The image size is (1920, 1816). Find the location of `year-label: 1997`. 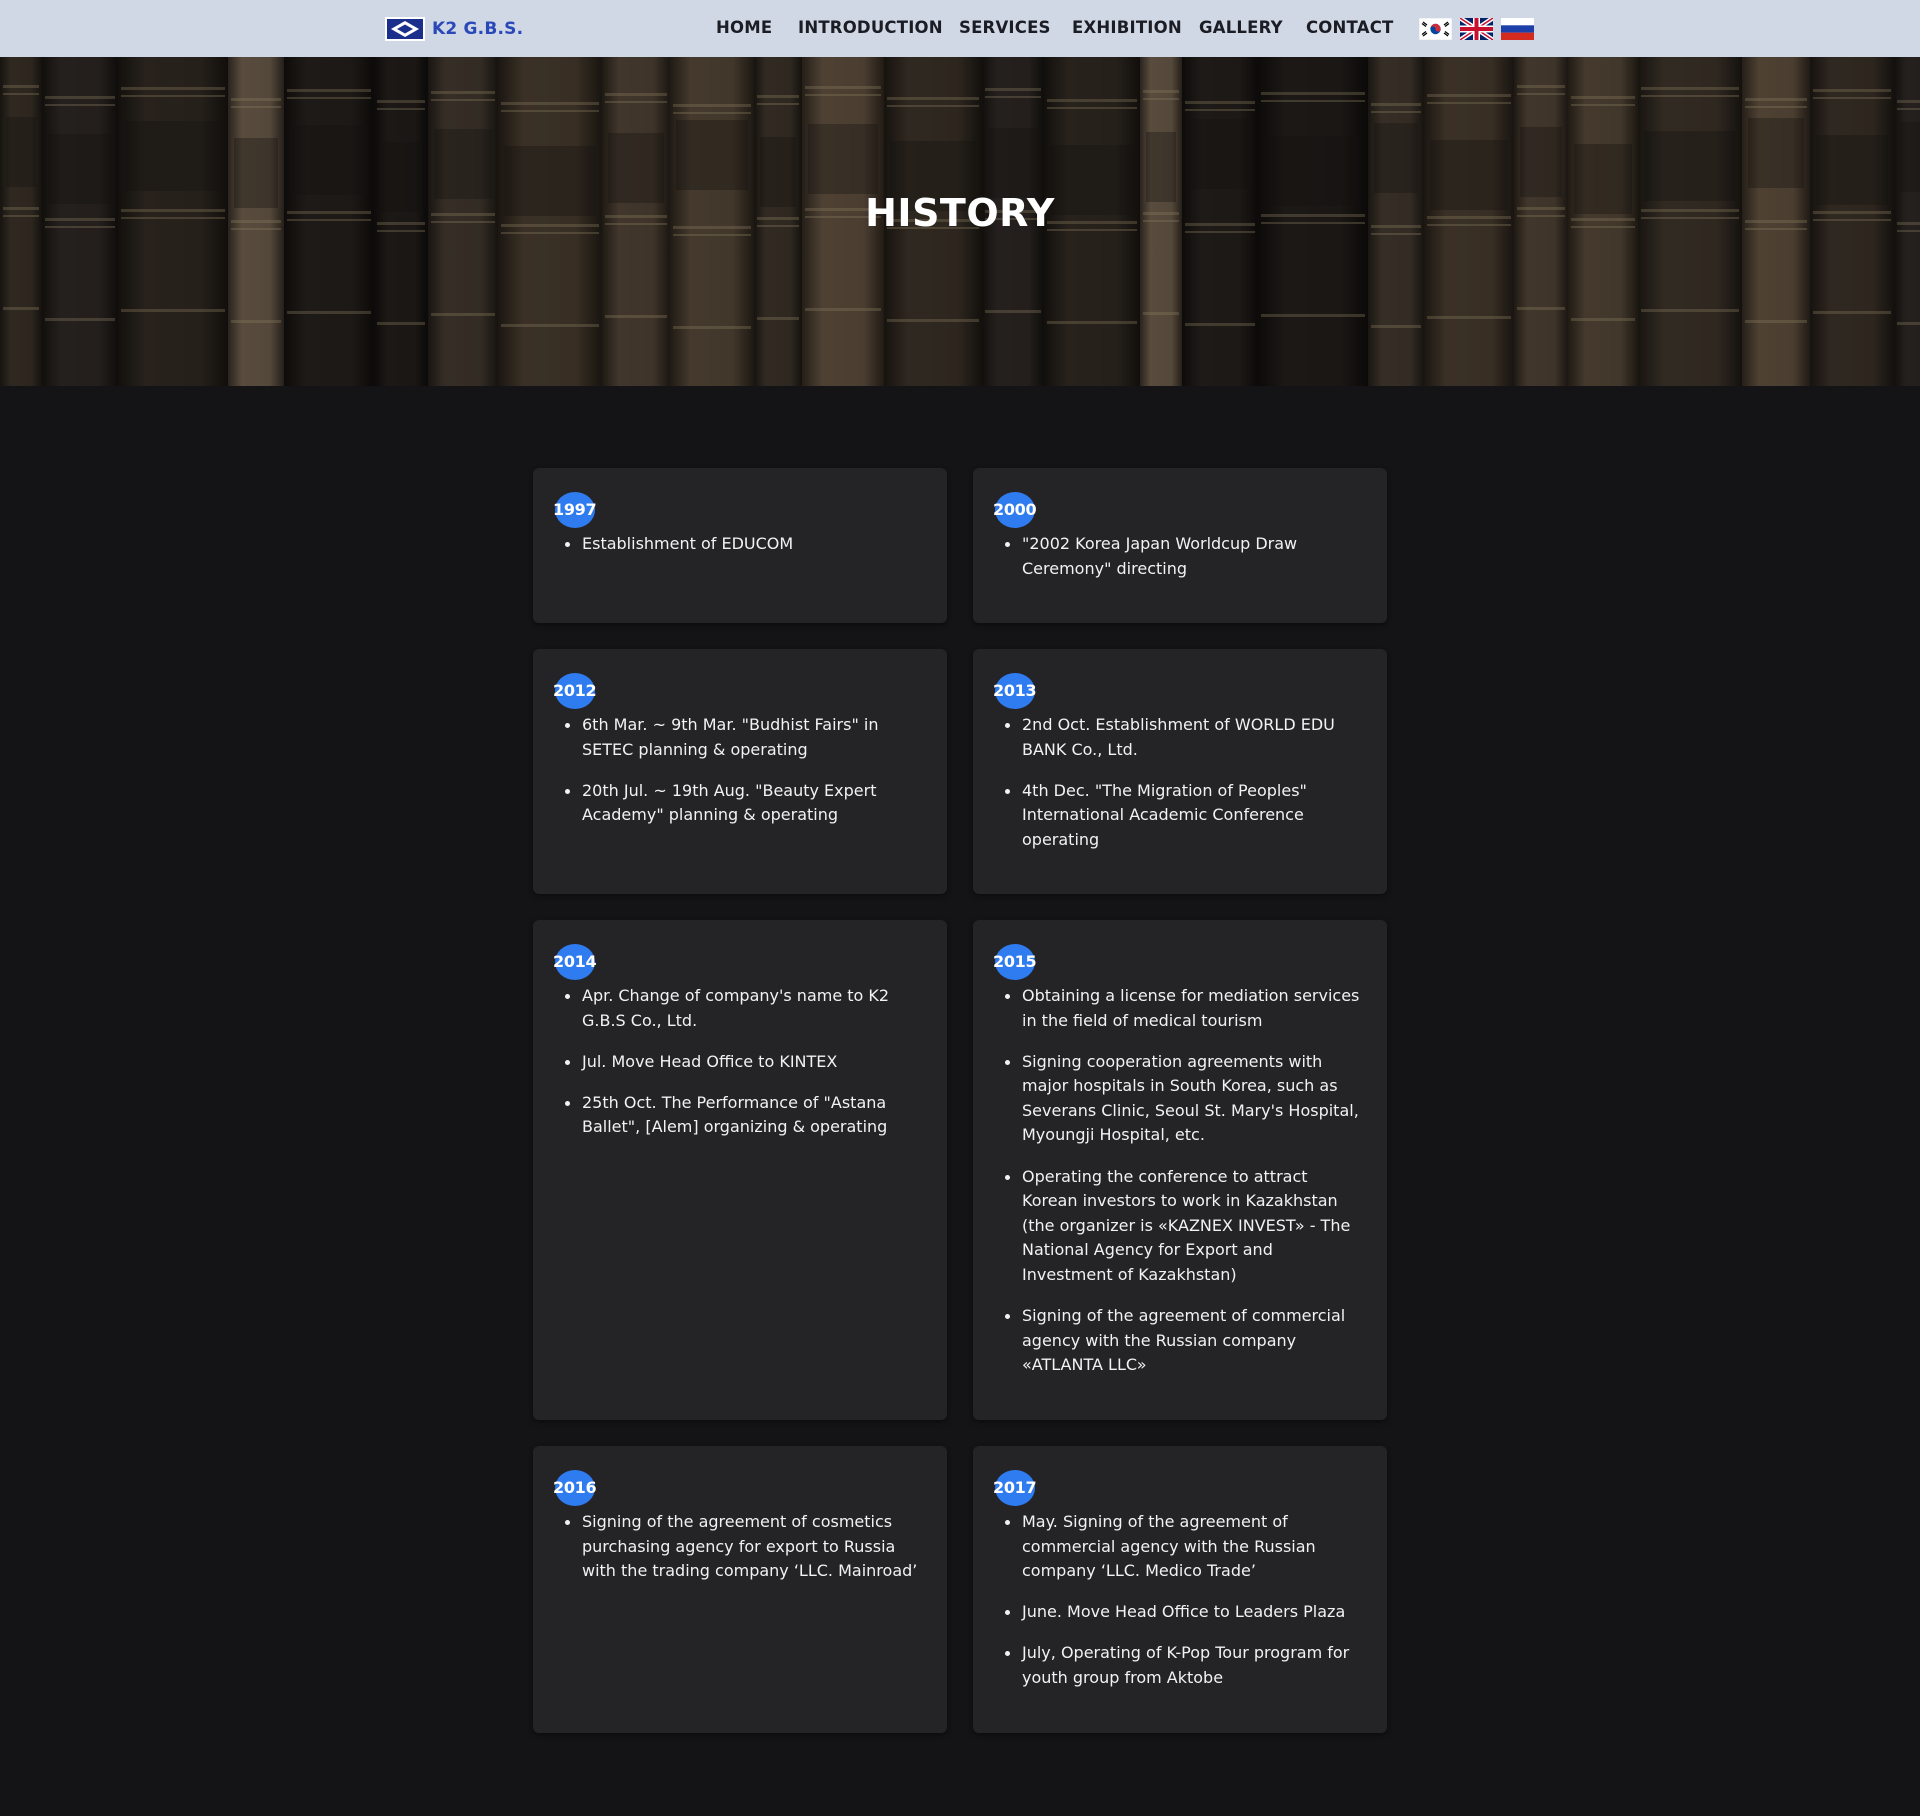

year-label: 1997 is located at coordinates (575, 509).